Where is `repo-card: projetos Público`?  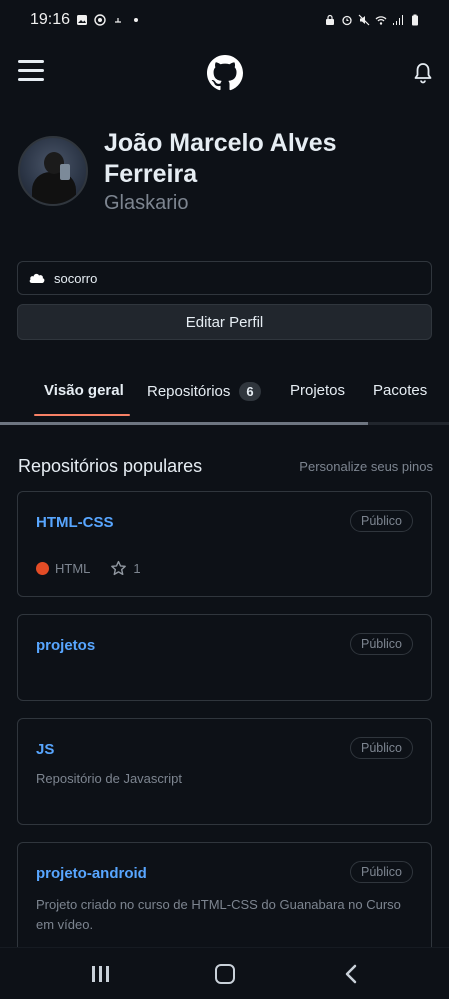
repo-card: projetos Público is located at coordinates (224, 657).